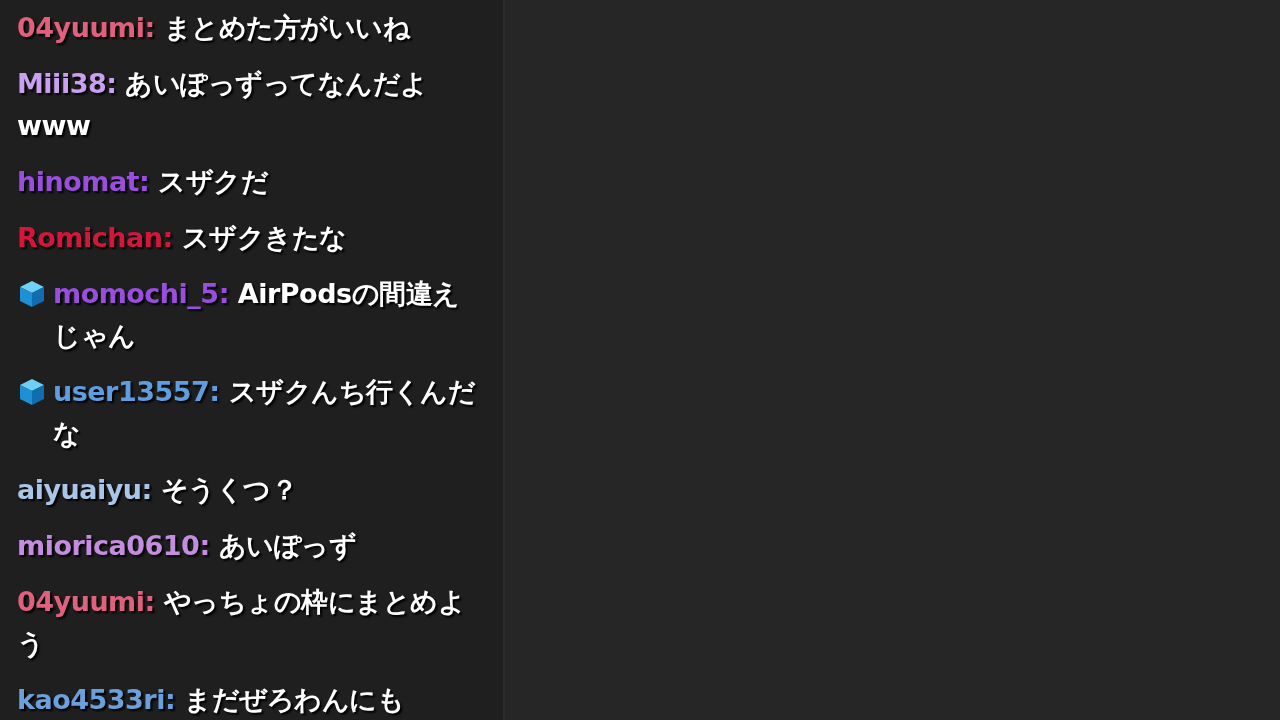 Image resolution: width=1280 pixels, height=720 pixels. I want to click on chat-message: Miii38: あいぽっずってなんだよwww, so click(223, 105).